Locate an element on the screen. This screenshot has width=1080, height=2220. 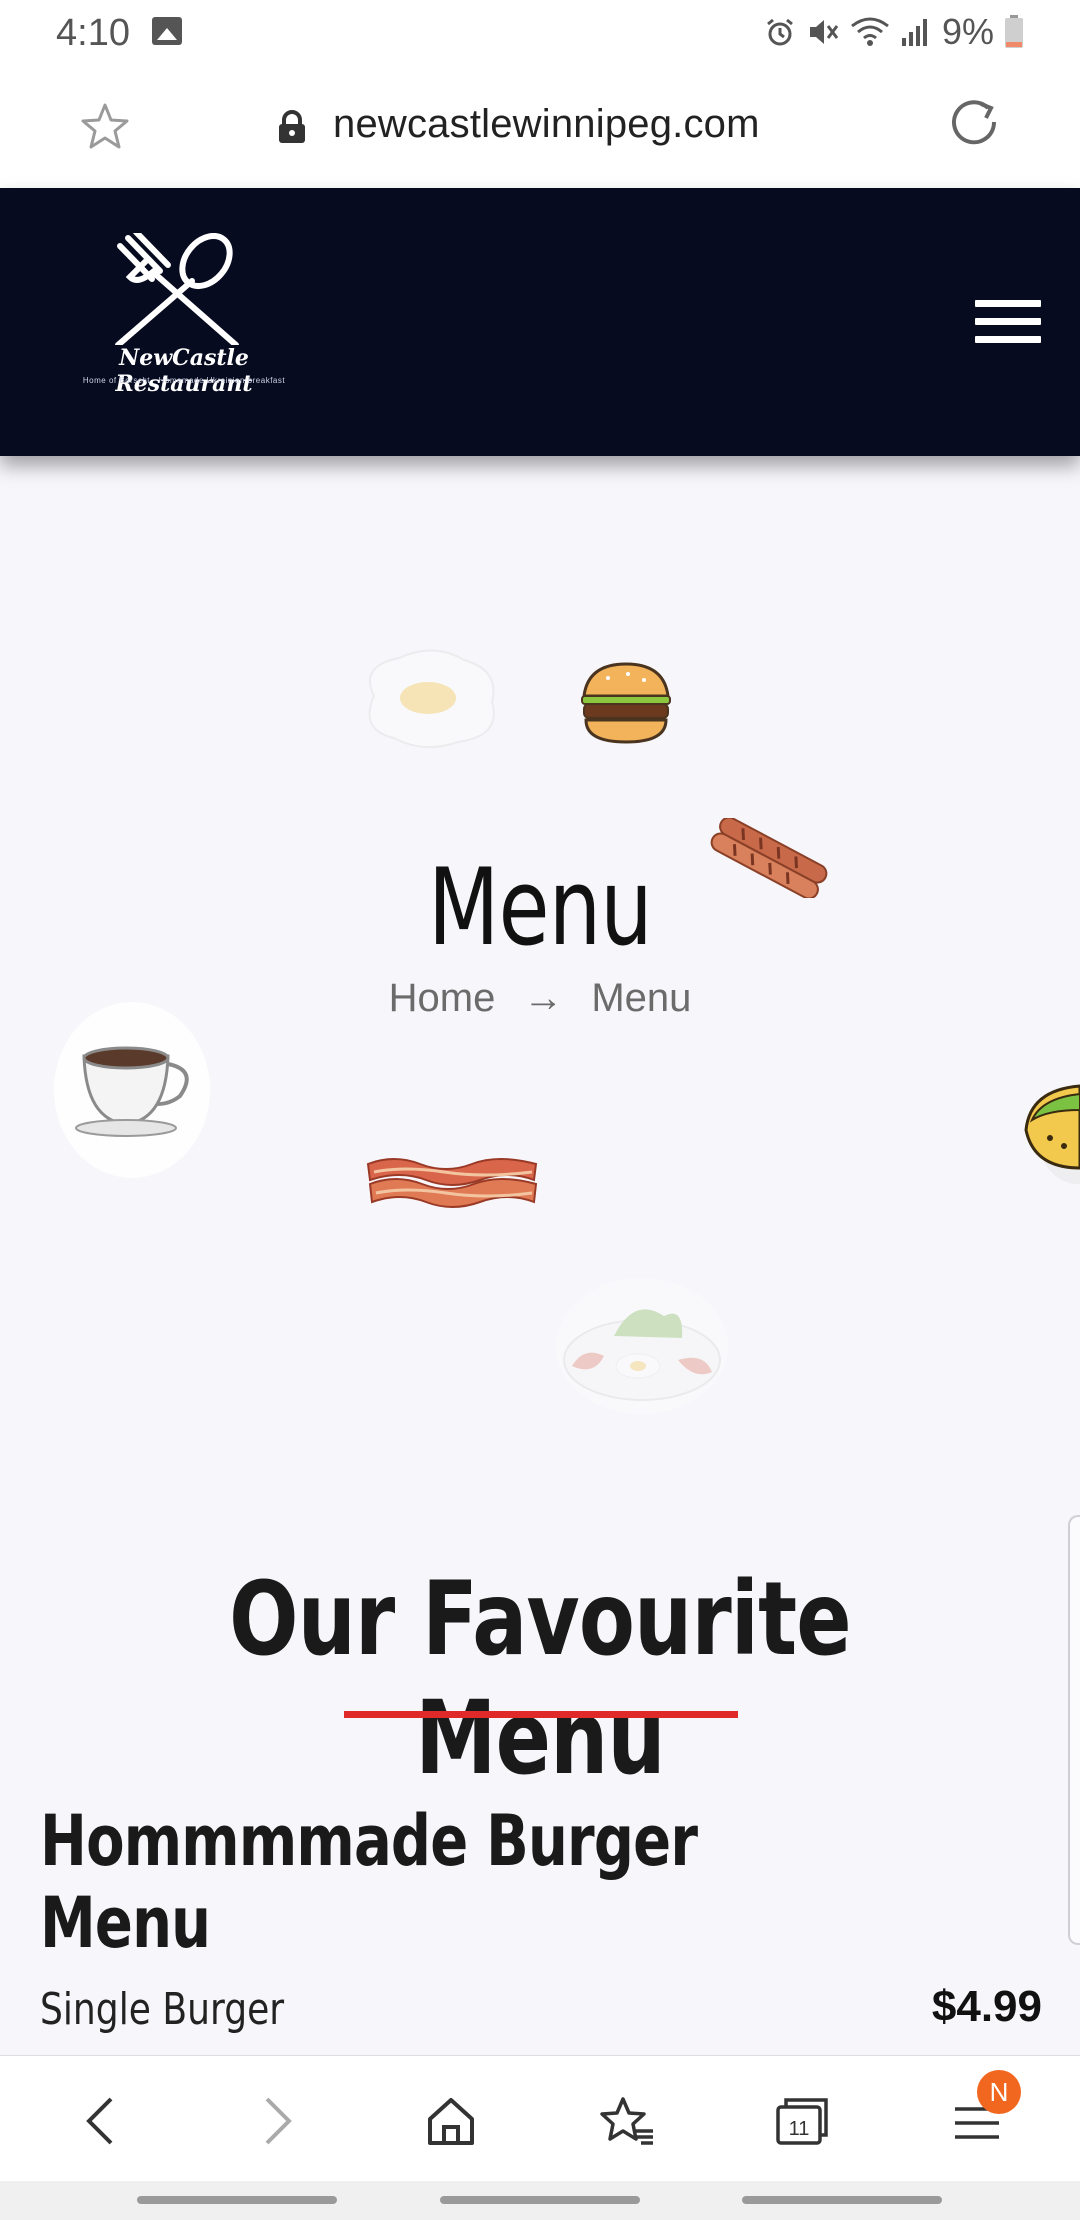
section-underline is located at coordinates (541, 1714).